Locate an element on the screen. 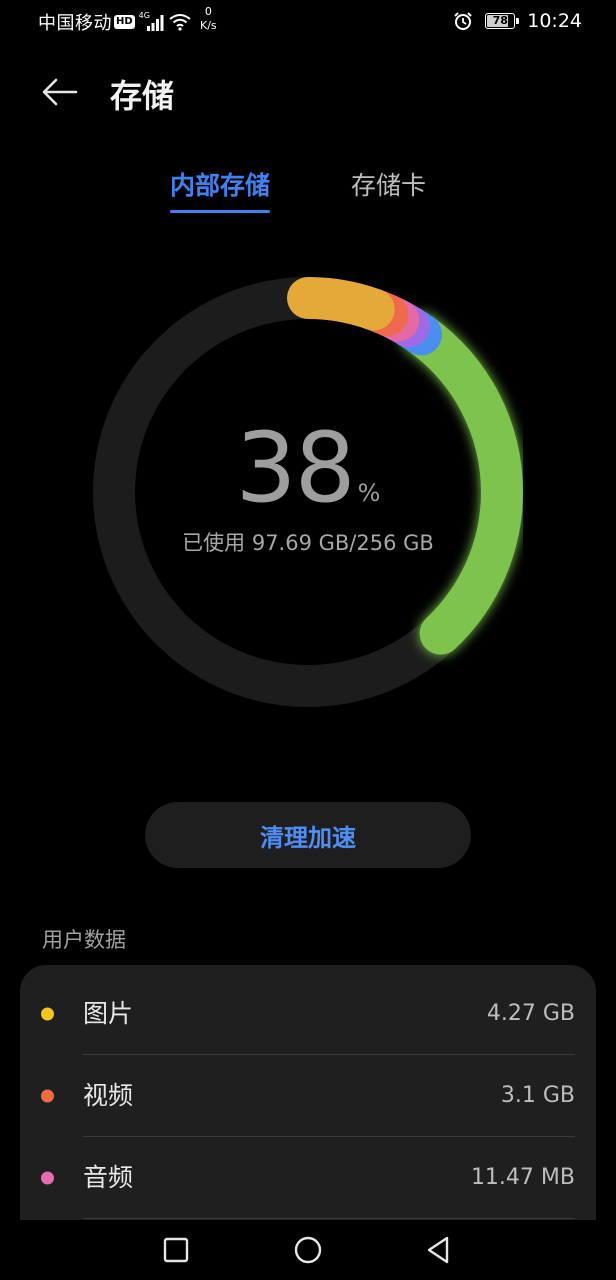  battery-icon: 78 is located at coordinates (502, 21).